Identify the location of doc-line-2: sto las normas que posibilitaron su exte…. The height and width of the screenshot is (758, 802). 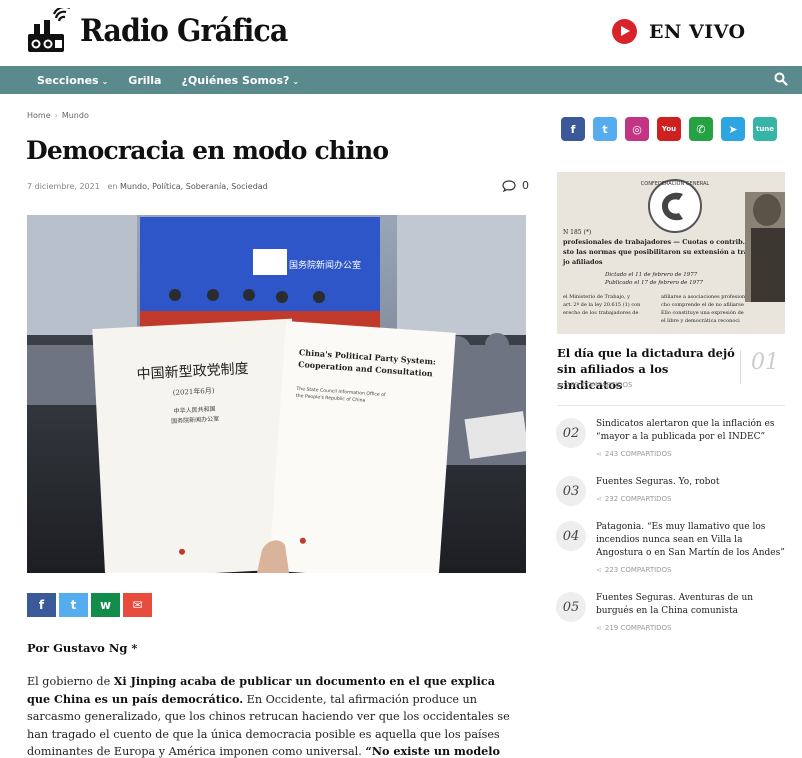
(658, 252).